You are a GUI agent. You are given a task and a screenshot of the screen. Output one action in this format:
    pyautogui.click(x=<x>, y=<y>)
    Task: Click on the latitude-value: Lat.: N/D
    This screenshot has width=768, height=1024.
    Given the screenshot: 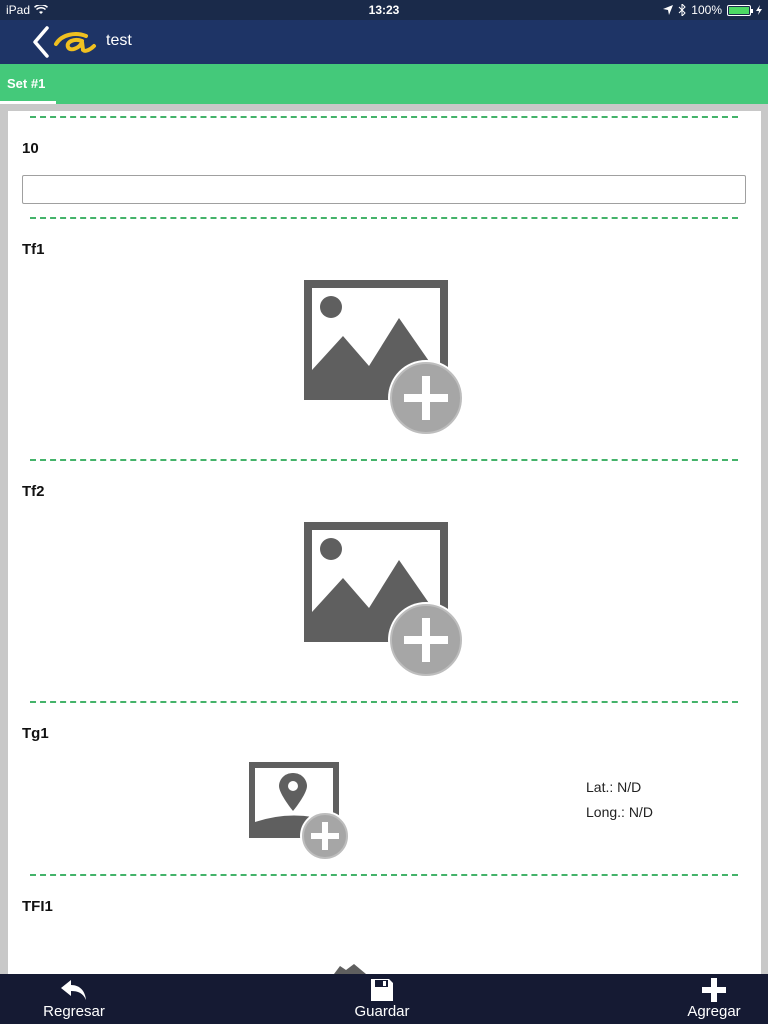 What is the action you would take?
    pyautogui.click(x=614, y=787)
    